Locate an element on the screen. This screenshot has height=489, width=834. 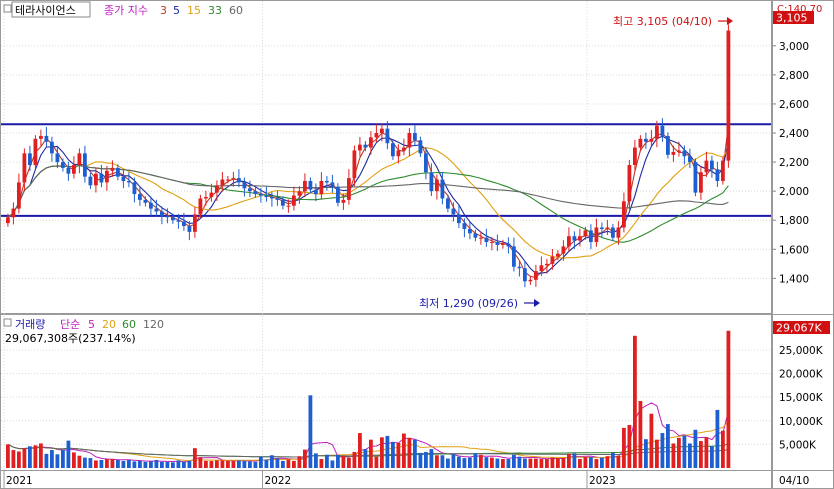
volume-total: 29,067,308주(237.14%) is located at coordinates (70, 338).